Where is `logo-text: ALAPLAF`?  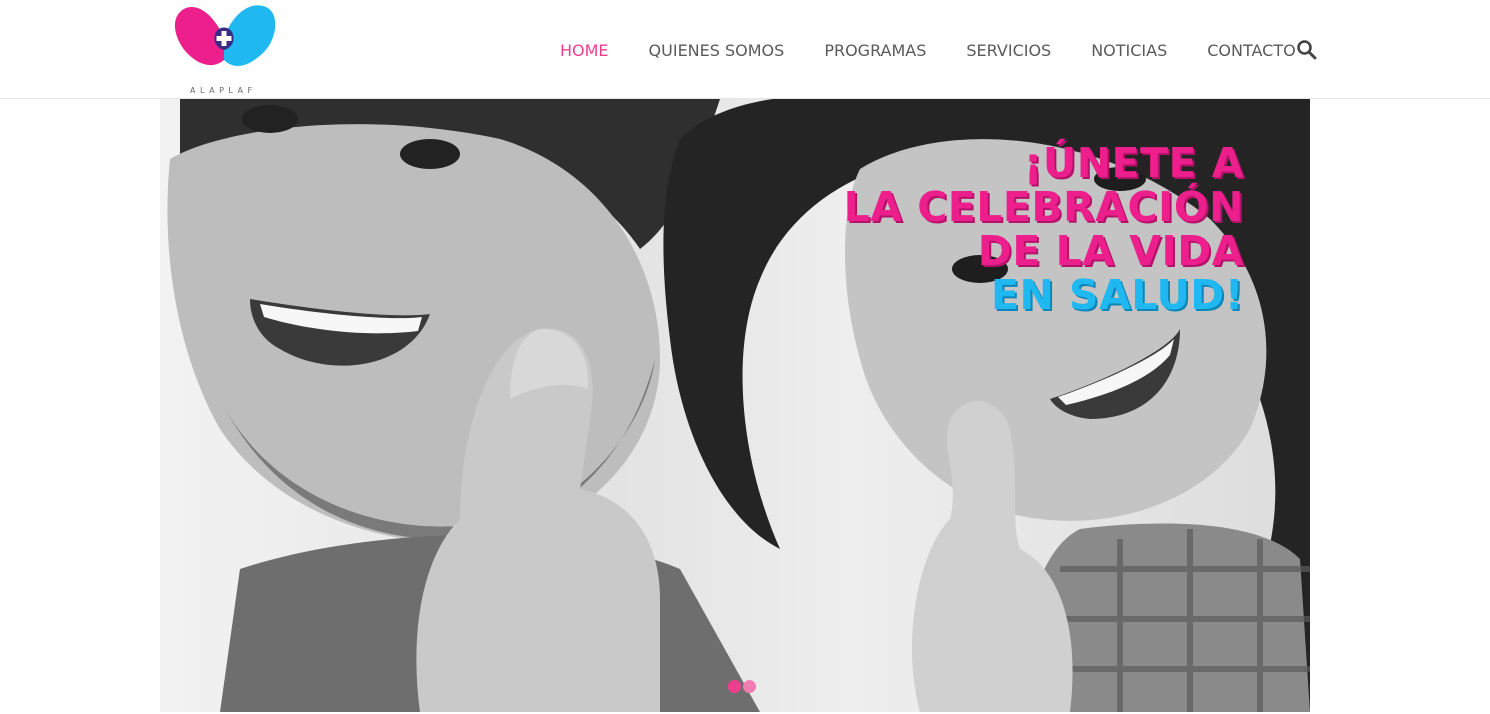
logo-text: ALAPLAF is located at coordinates (223, 90).